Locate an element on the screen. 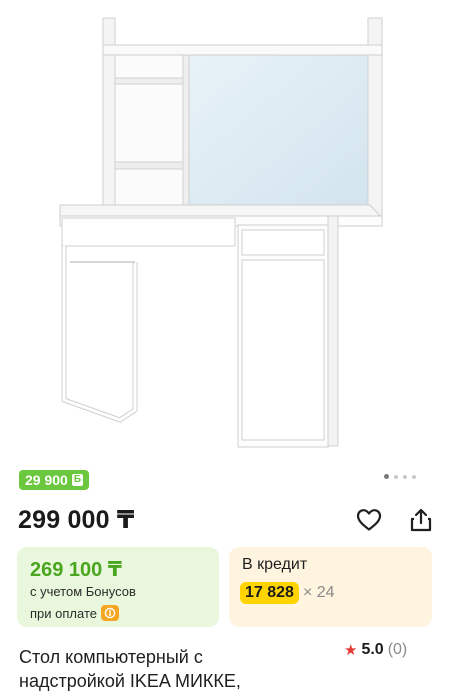  bonus-badge-amount: 29 900 is located at coordinates (46, 480).